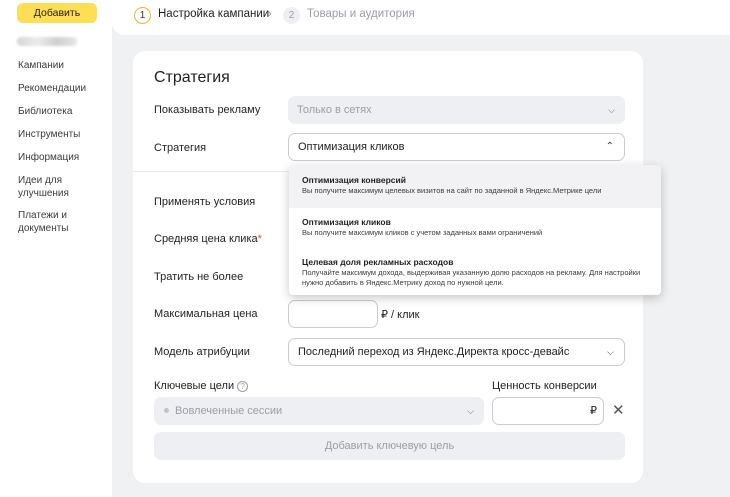  What do you see at coordinates (48, 187) in the screenshot?
I see `sidebar-item-ideas: Идеи для улучшения` at bounding box center [48, 187].